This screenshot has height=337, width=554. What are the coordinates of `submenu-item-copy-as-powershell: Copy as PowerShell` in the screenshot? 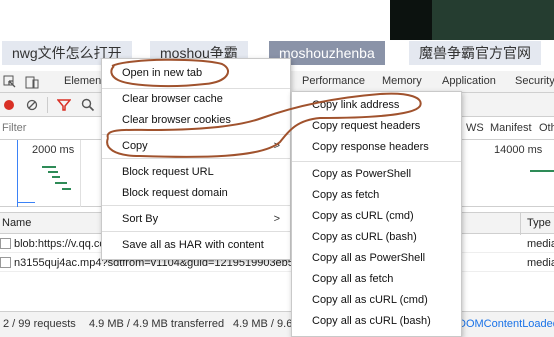 It's located at (376, 174).